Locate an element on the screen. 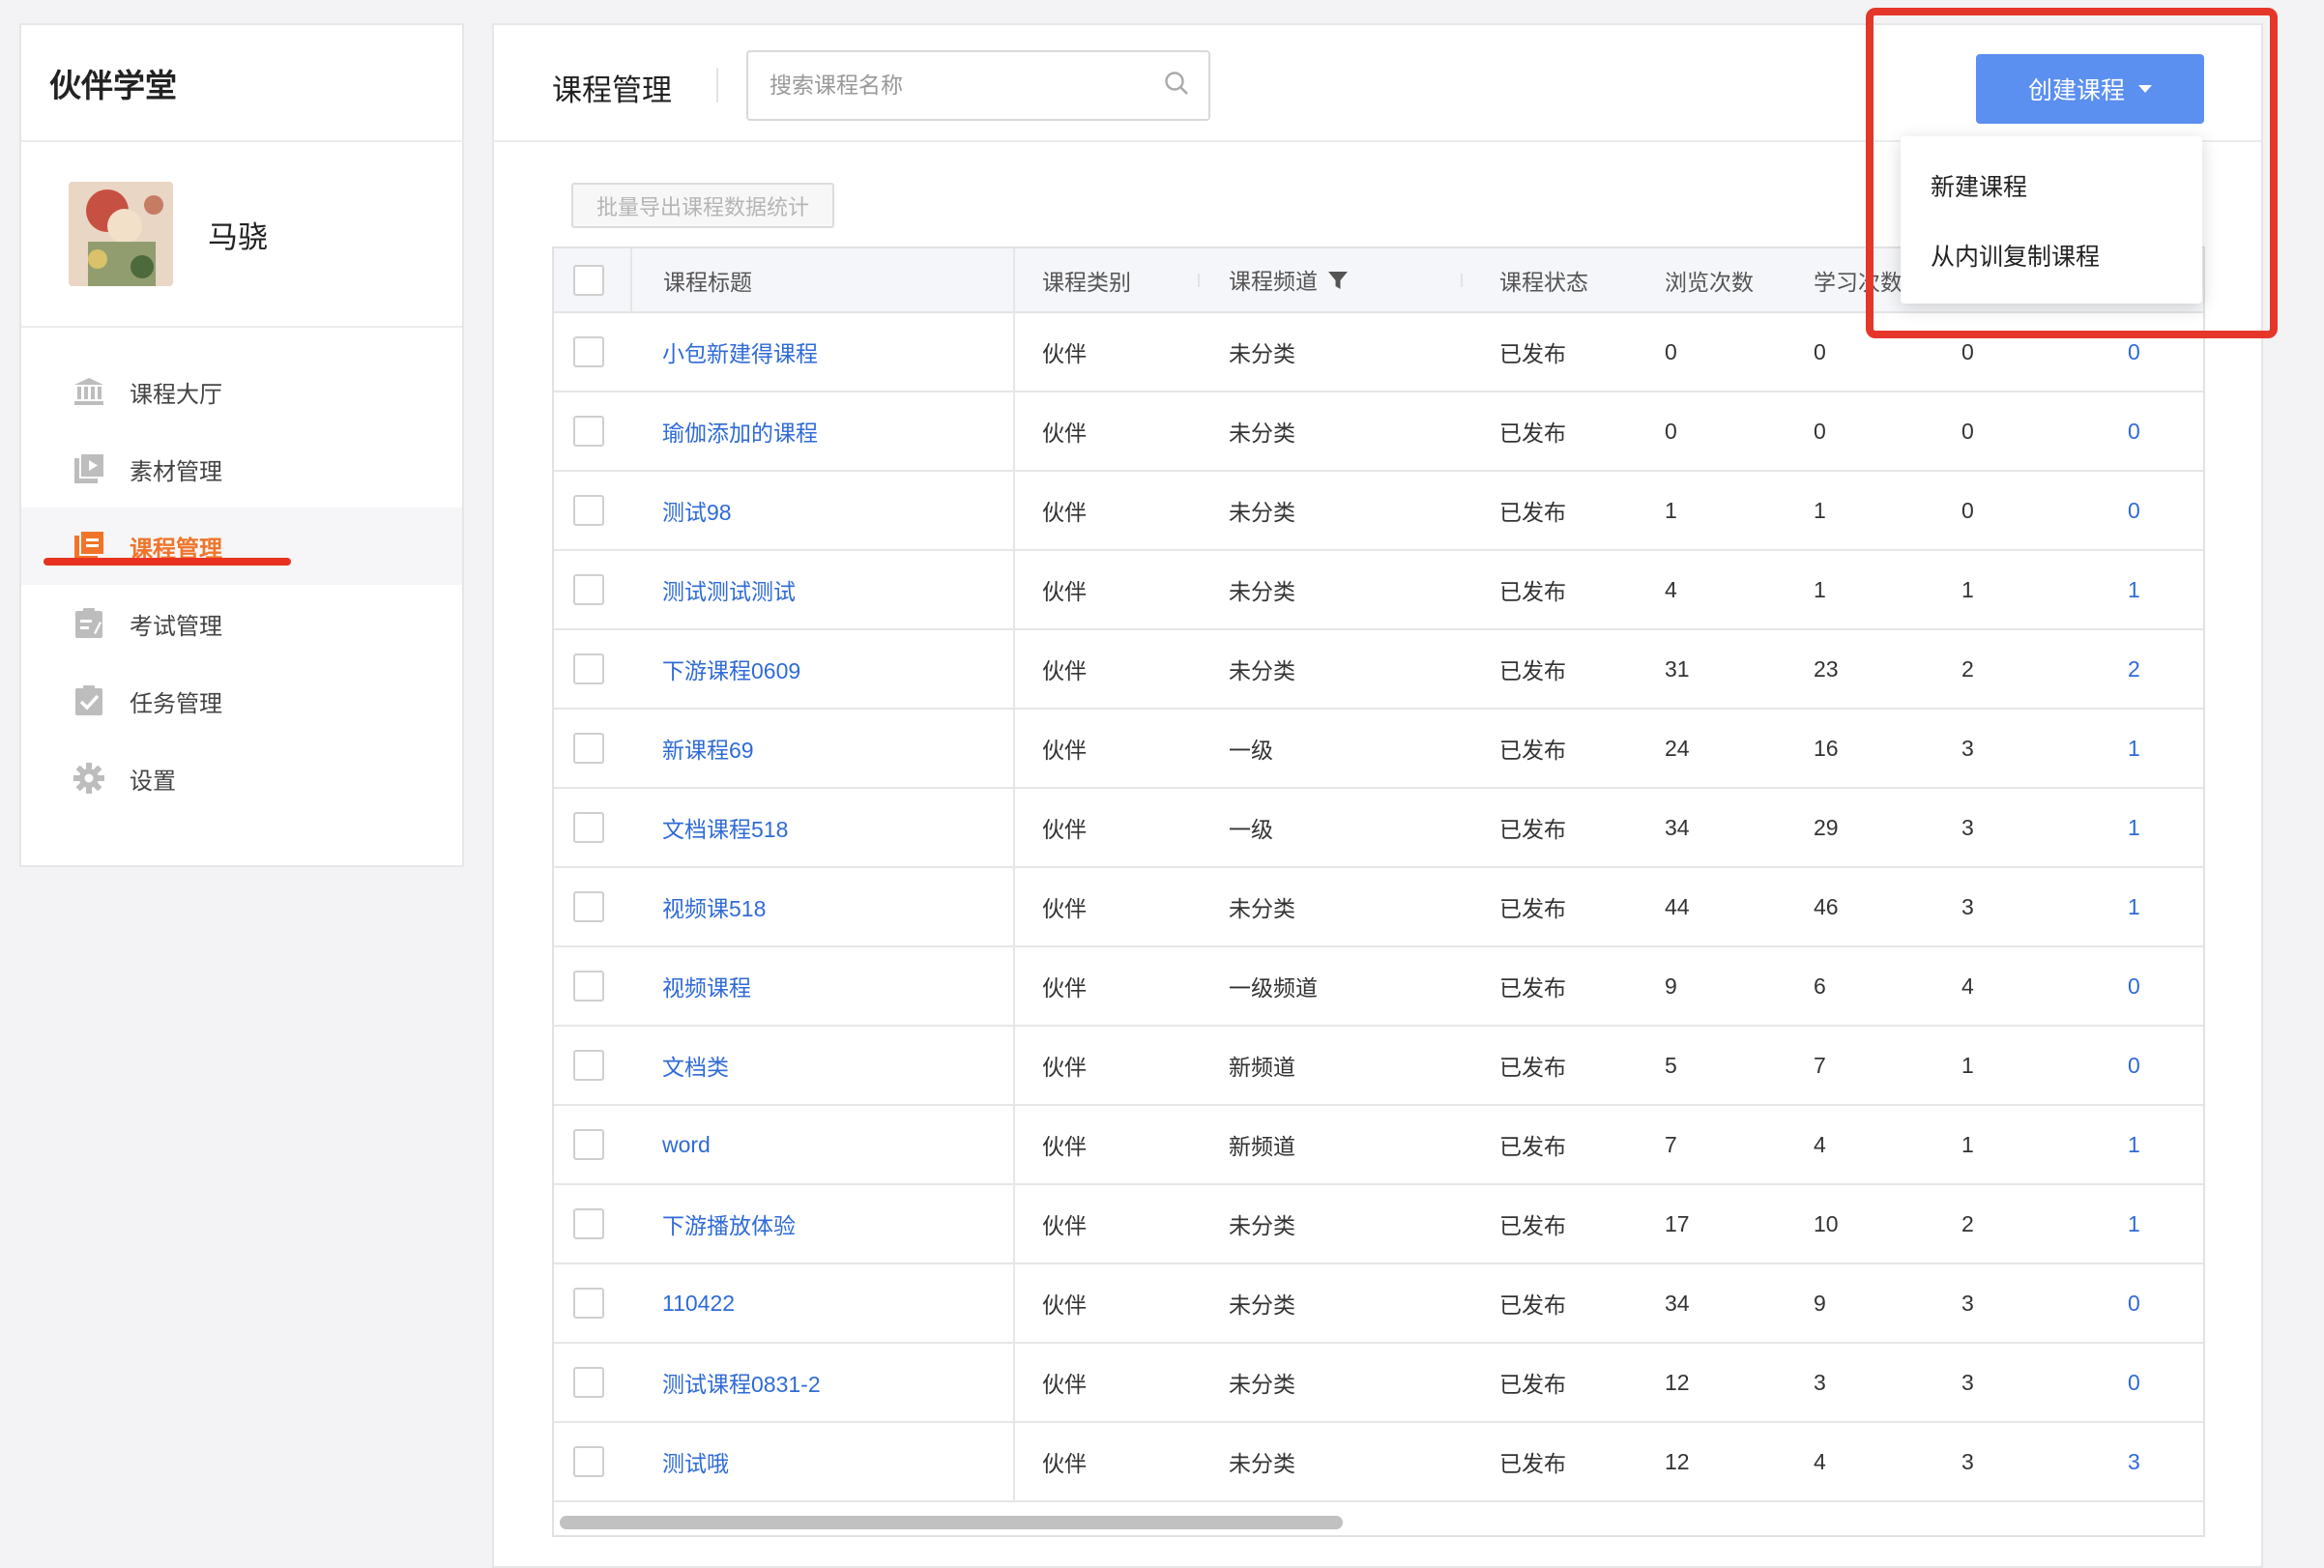 The width and height of the screenshot is (2324, 1568). count-cell: 0 is located at coordinates (2044, 432).